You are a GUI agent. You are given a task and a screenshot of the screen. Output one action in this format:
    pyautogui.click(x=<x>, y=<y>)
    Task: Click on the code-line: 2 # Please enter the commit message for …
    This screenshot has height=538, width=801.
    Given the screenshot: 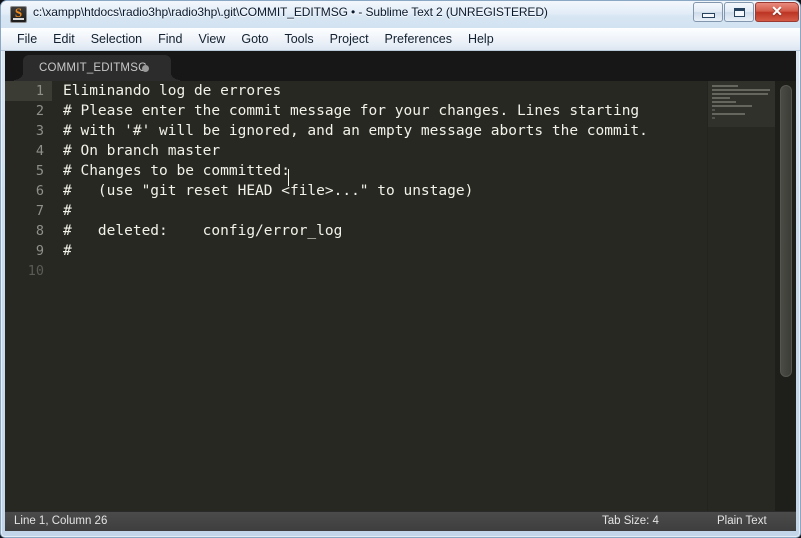 What is the action you would take?
    pyautogui.click(x=400, y=111)
    